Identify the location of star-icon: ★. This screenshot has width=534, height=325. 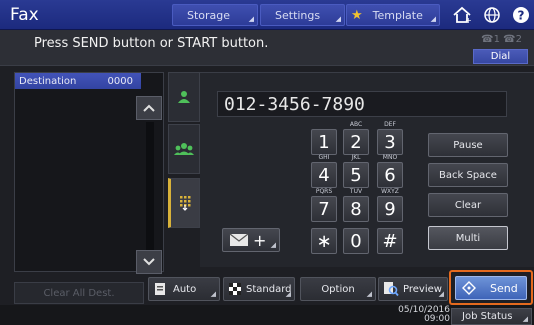
(357, 15).